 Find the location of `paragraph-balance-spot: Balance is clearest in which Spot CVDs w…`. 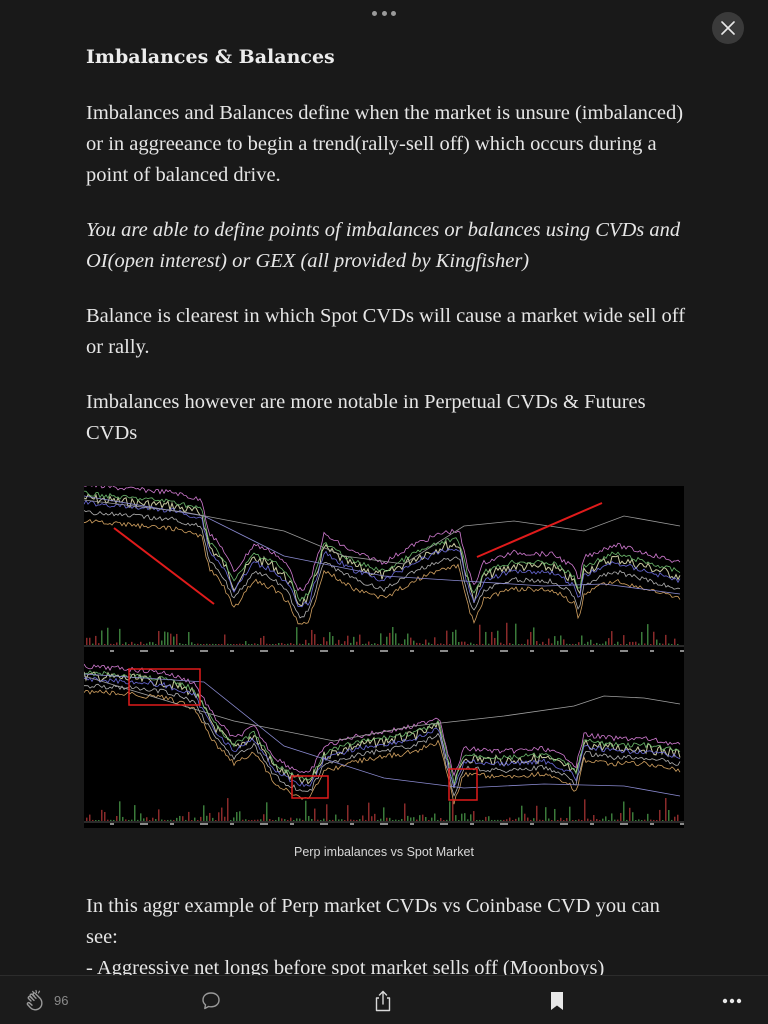

paragraph-balance-spot: Balance is clearest in which Spot CVDs w… is located at coordinates (386, 331).